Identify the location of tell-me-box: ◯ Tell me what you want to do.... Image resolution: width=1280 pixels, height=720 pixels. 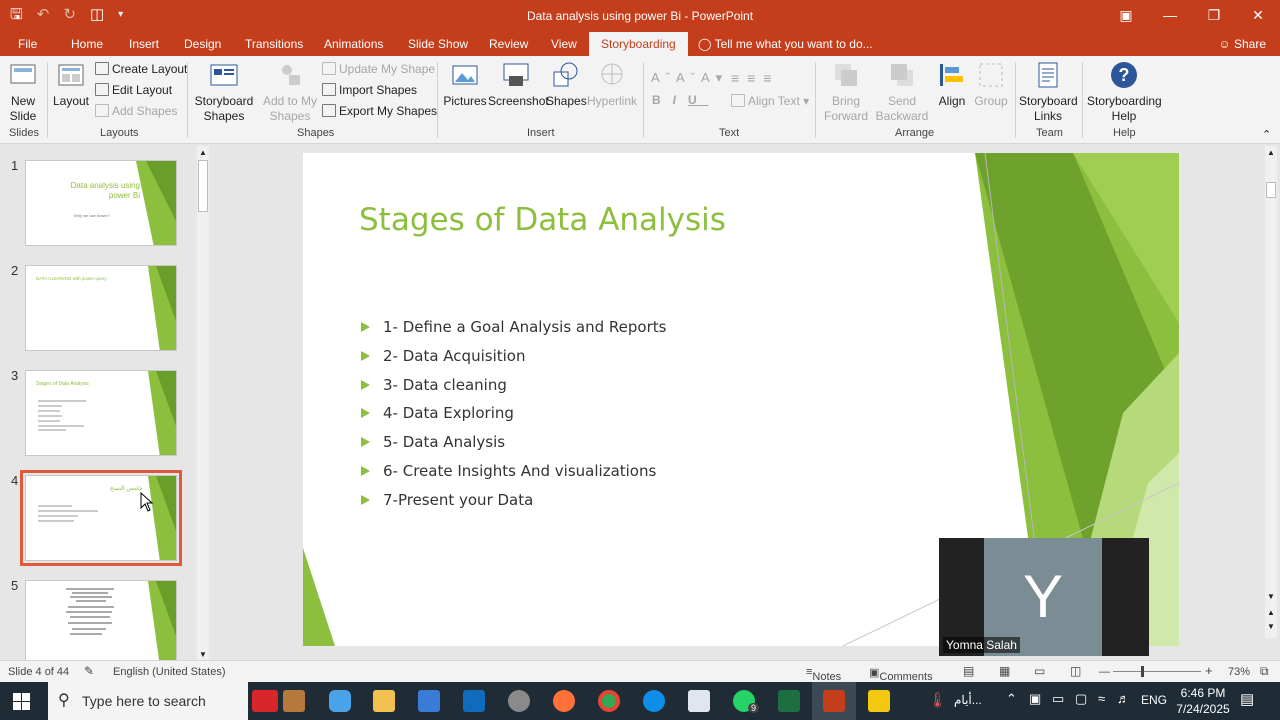
(785, 44).